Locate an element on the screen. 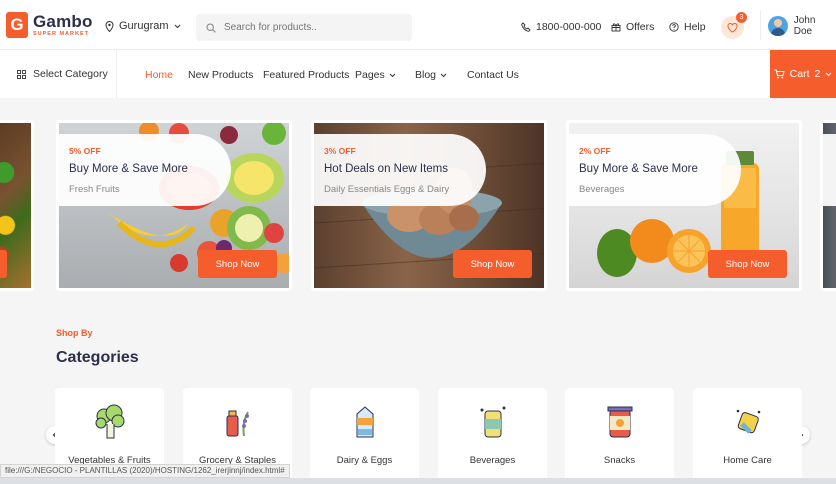 Image resolution: width=836 pixels, height=484 pixels. nav-item-pages: Pages is located at coordinates (375, 75).